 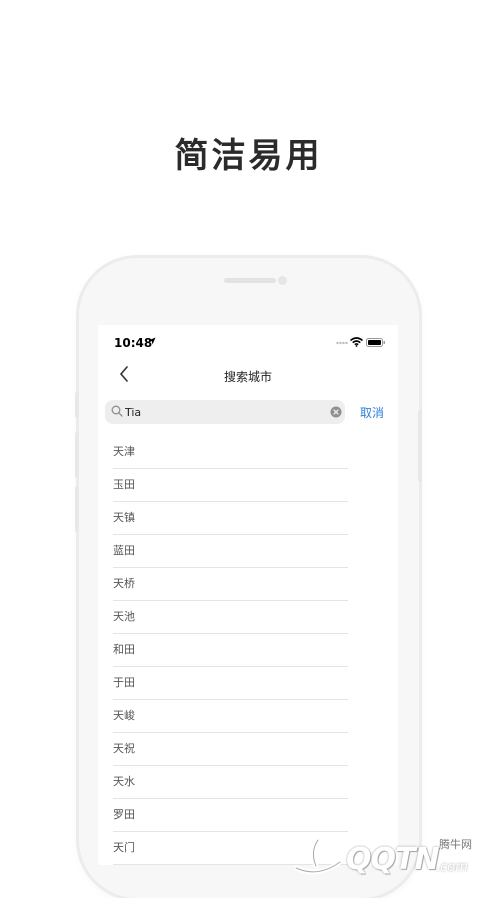 I want to click on clear-icon, so click(x=336, y=412).